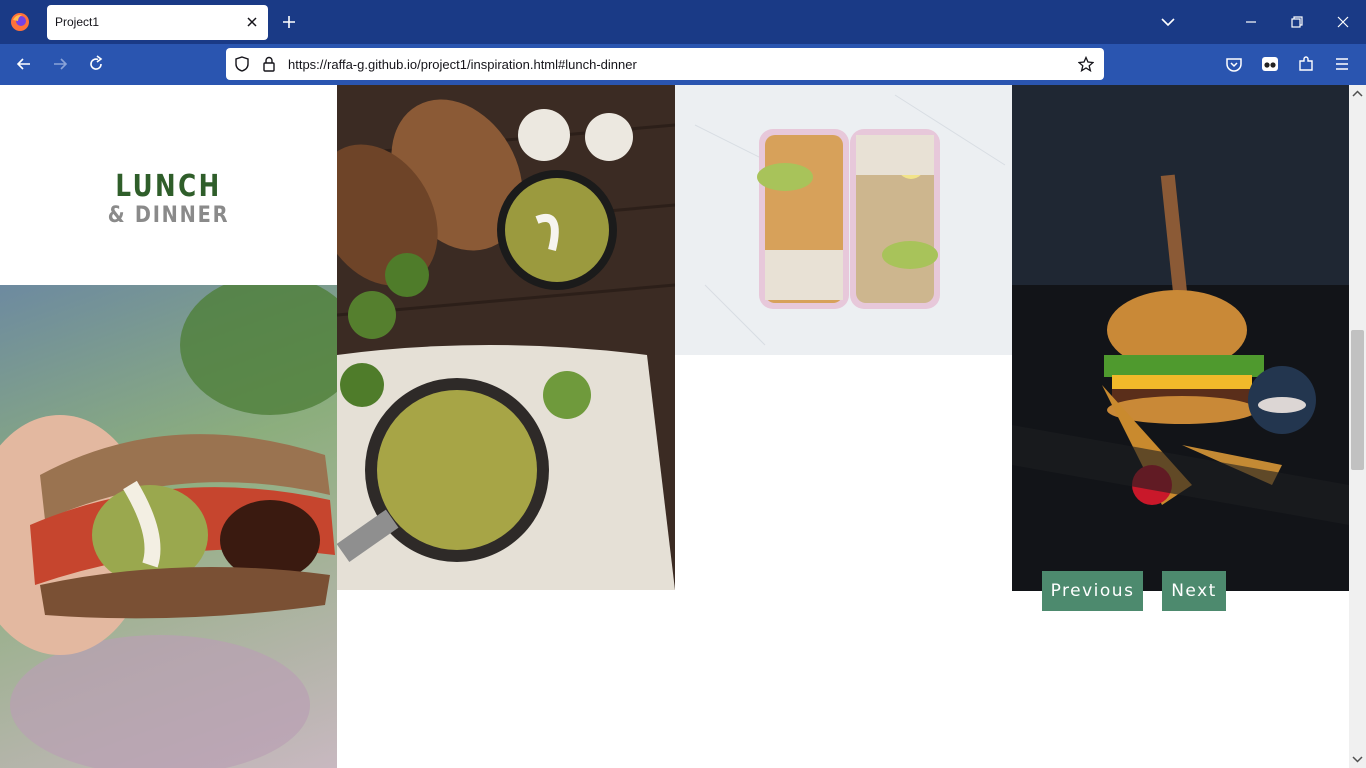  Describe the element at coordinates (60, 64) in the screenshot. I see `forward-arrow-icon` at that location.